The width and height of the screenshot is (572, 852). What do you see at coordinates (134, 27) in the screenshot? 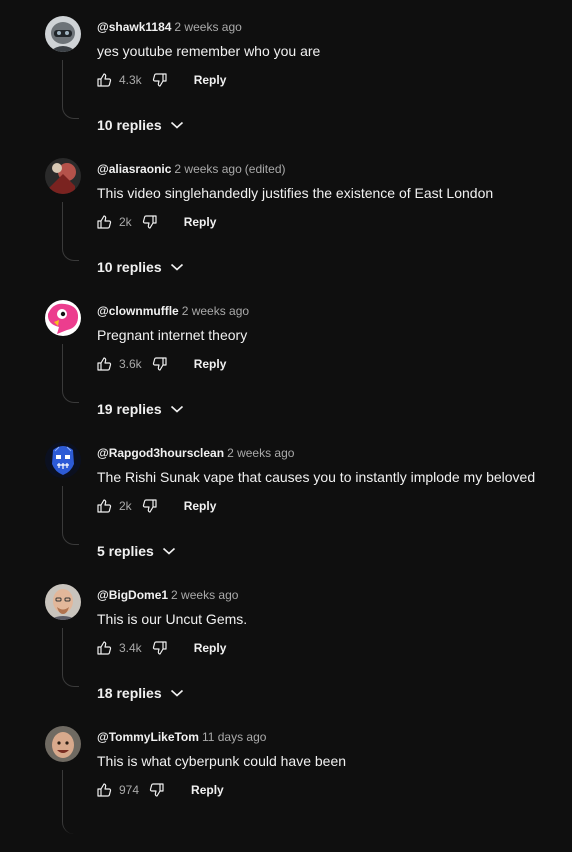
I see `comment-author: @shawk1184` at bounding box center [134, 27].